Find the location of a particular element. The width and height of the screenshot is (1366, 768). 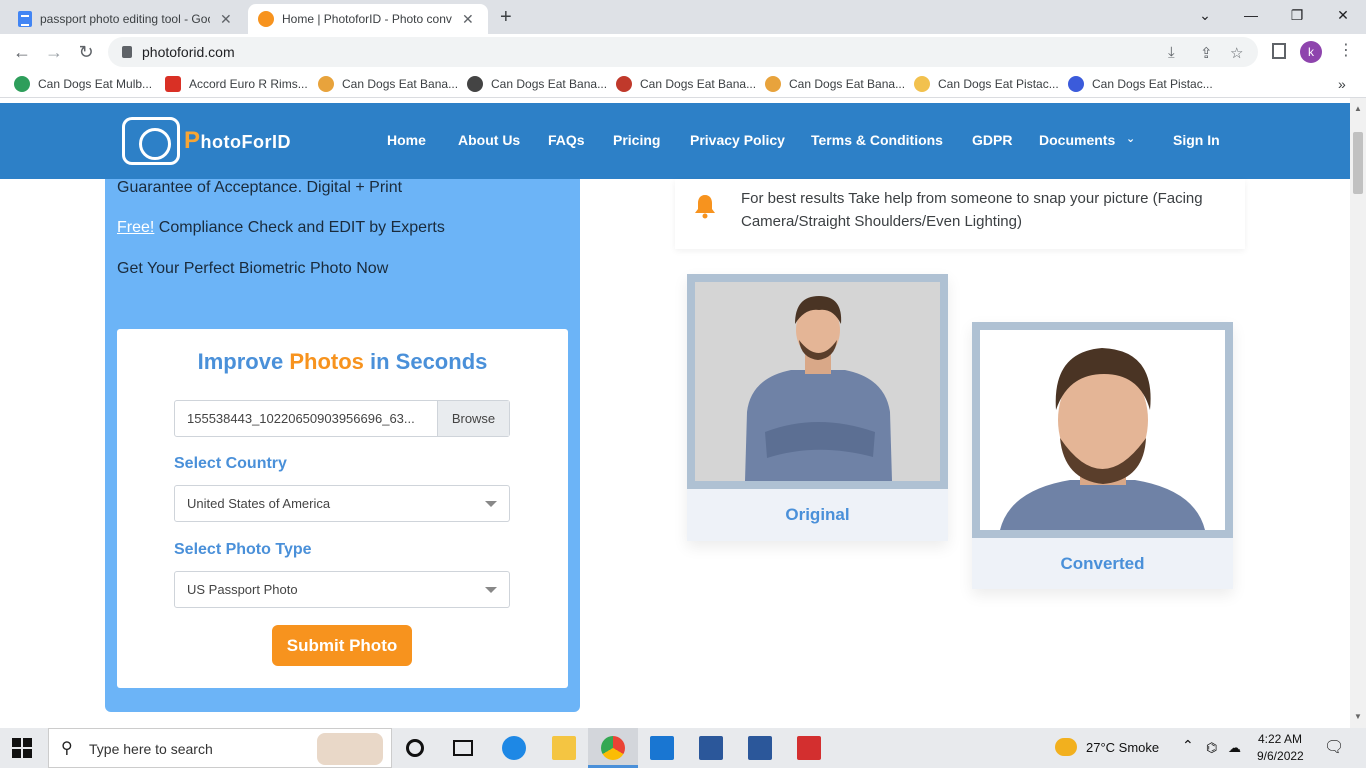

photoforid-icon is located at coordinates (266, 19).